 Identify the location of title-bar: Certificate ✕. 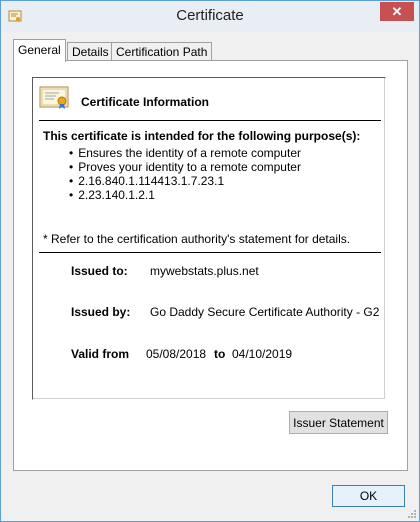
(210, 16).